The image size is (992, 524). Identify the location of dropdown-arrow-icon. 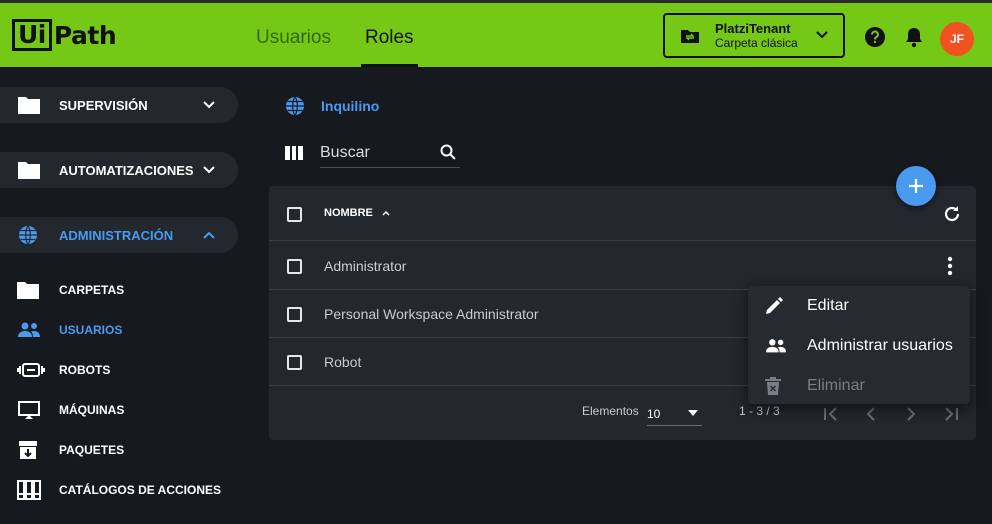
(693, 413).